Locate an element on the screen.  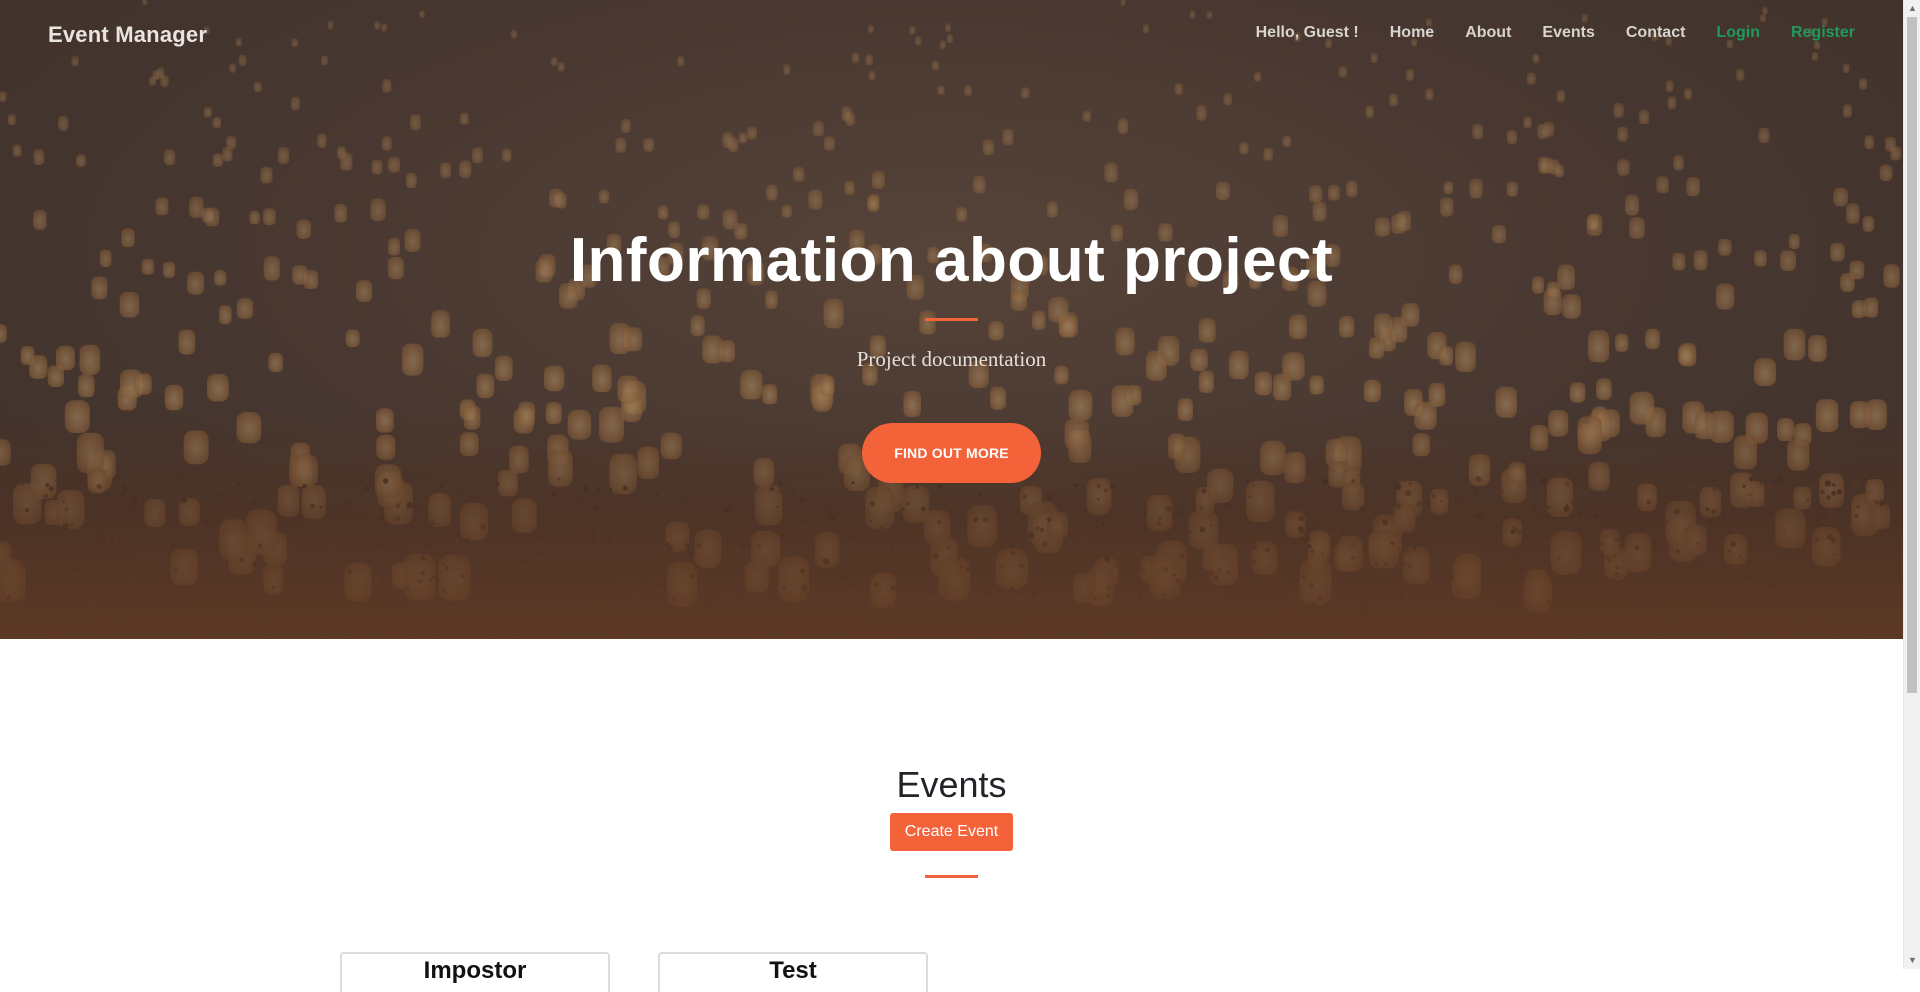
greeting-text: Hello, Guest ! is located at coordinates (1307, 32).